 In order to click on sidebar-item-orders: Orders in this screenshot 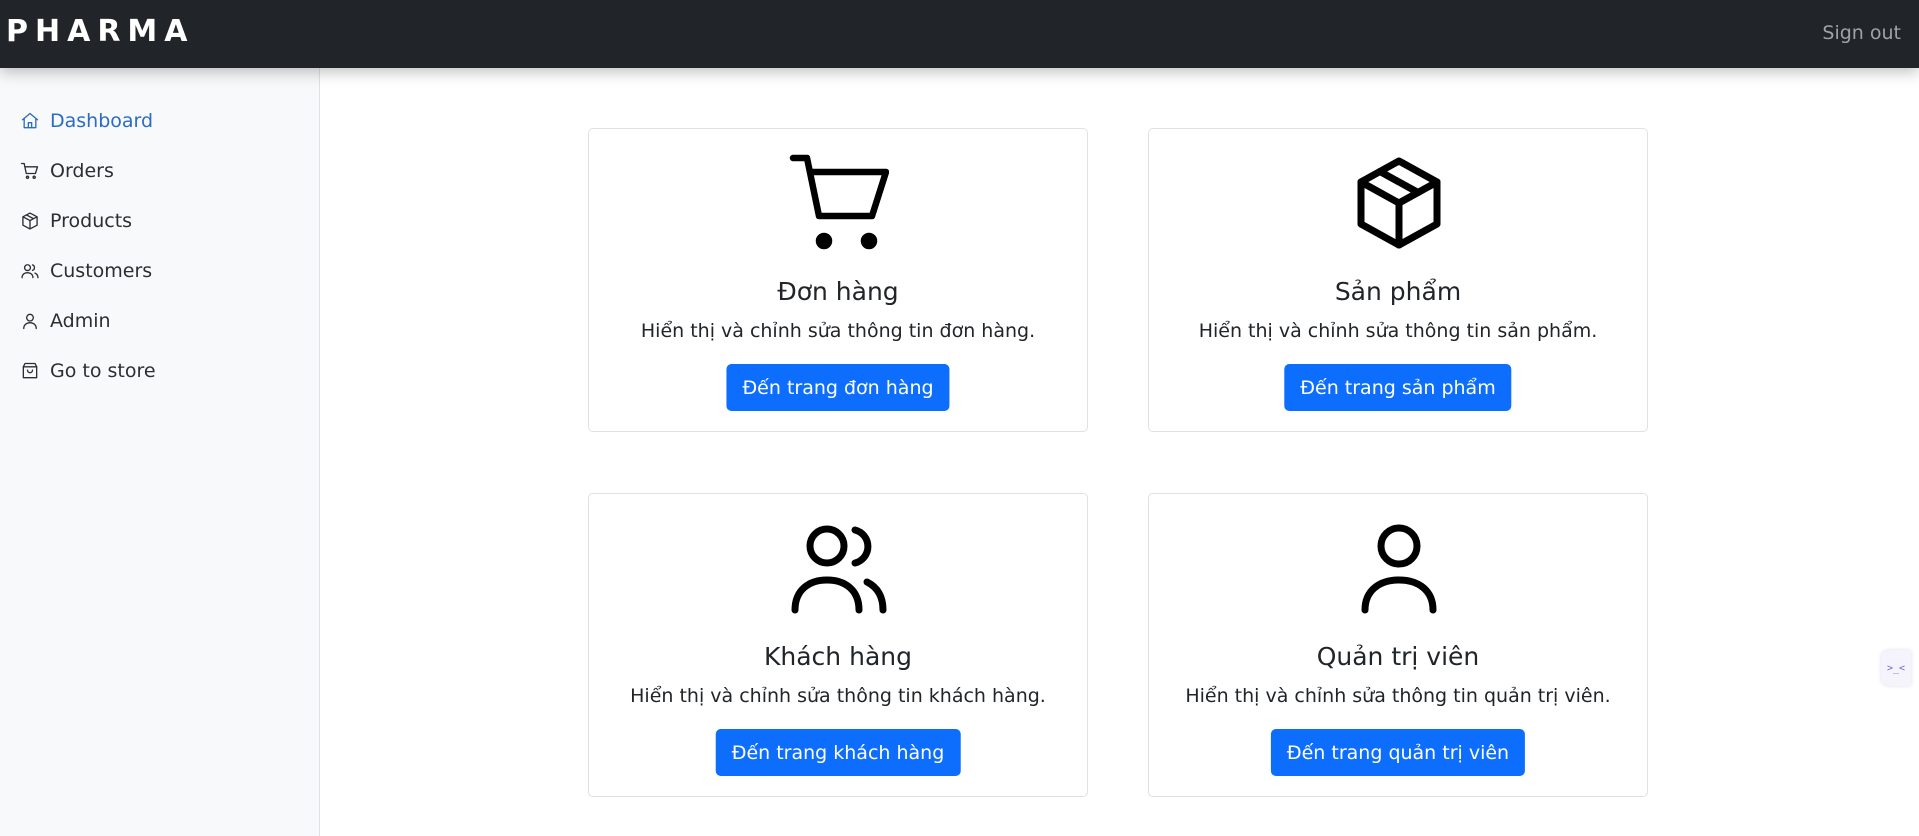, I will do `click(67, 171)`.